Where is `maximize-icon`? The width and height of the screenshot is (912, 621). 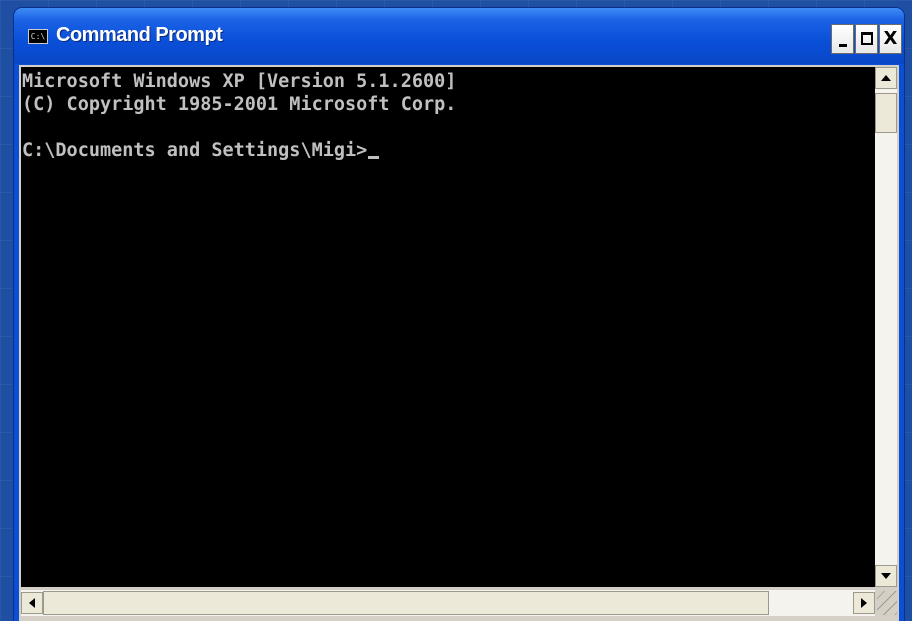 maximize-icon is located at coordinates (867, 38).